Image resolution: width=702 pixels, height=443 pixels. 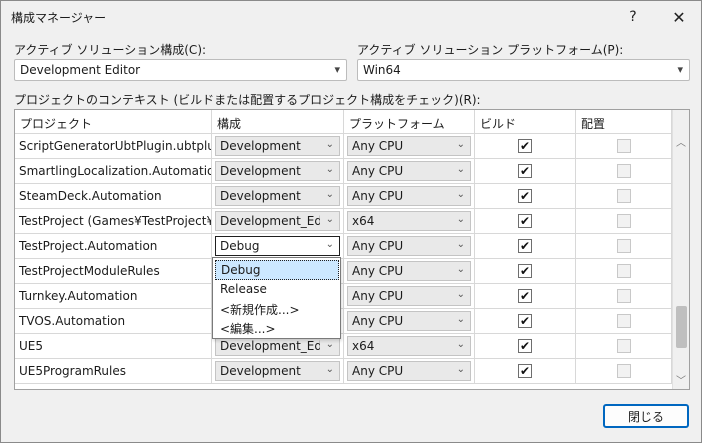 What do you see at coordinates (277, 309) in the screenshot?
I see `dropdown-option-new: <新規作成...>` at bounding box center [277, 309].